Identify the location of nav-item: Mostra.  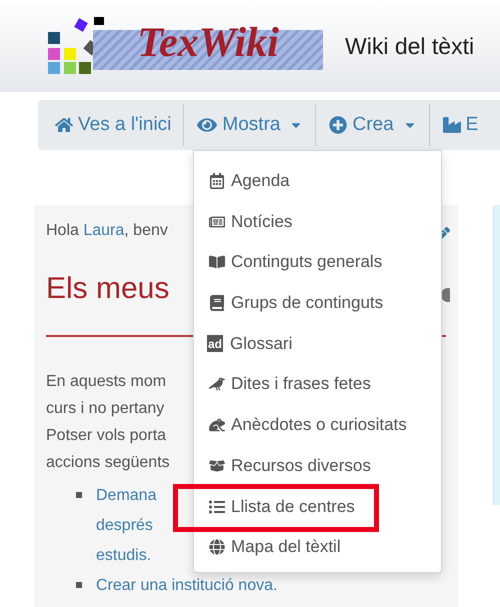
(250, 125).